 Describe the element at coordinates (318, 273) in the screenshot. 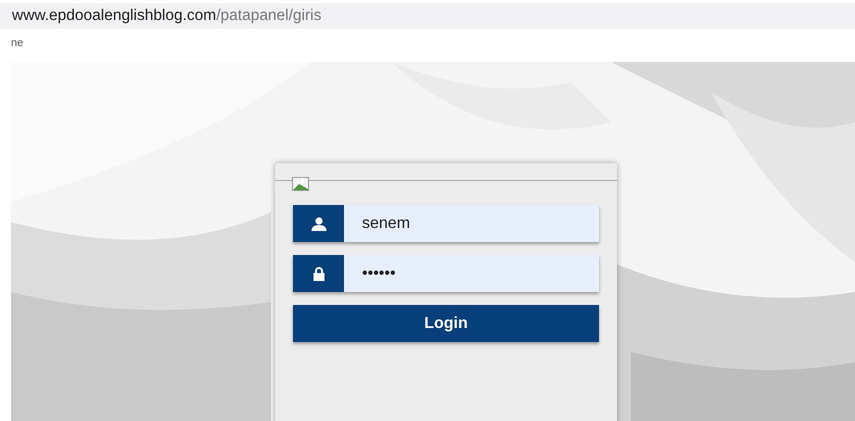

I see `lock-icon` at that location.